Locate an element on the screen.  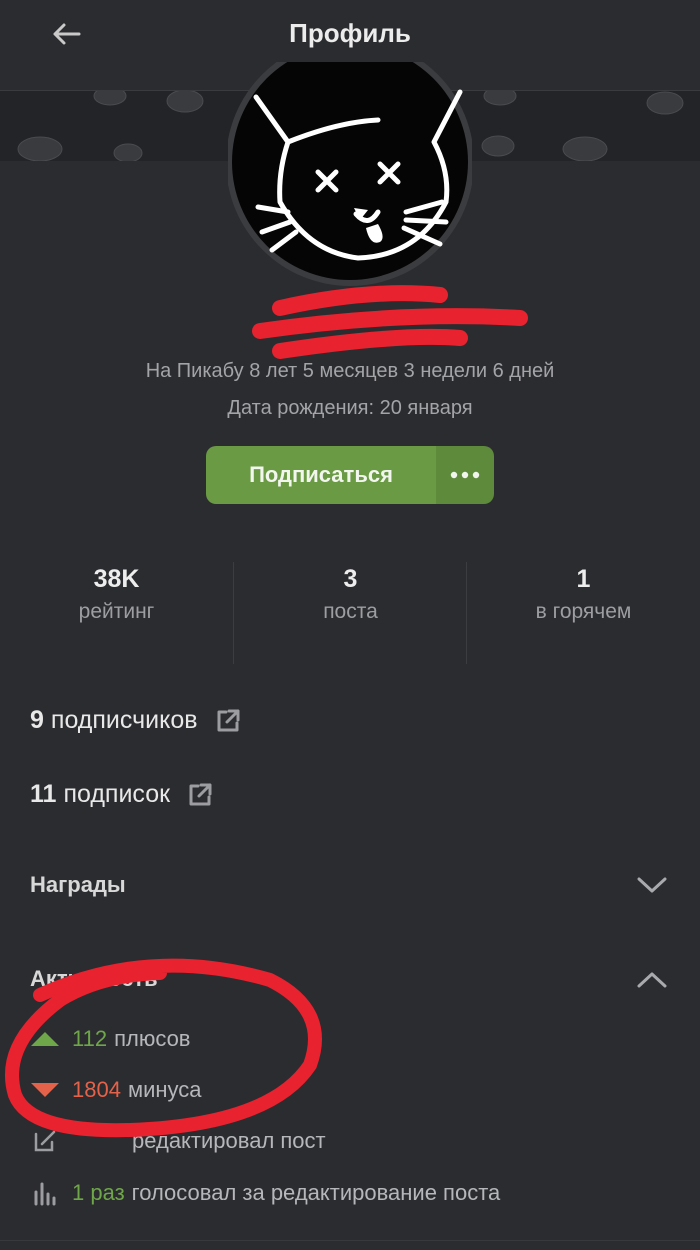
avatar is located at coordinates (350, 174).